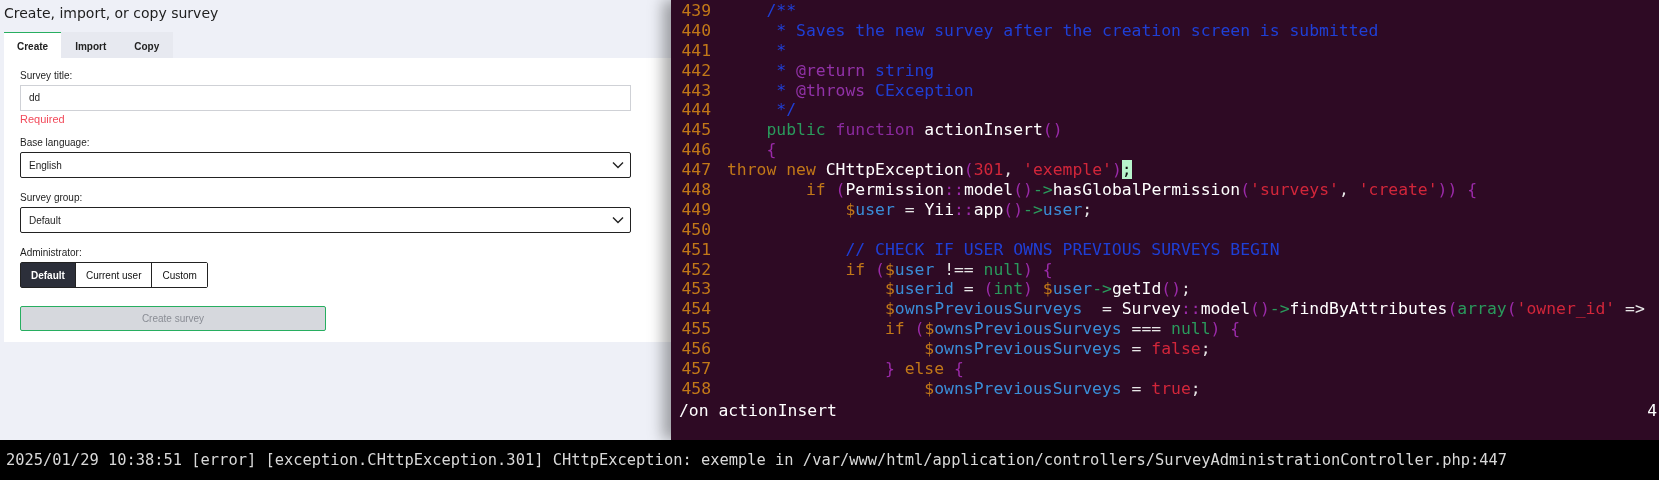 The width and height of the screenshot is (1659, 480). Describe the element at coordinates (1037, 289) in the screenshot. I see `code-line: $userid = (int) $user->getId();` at that location.